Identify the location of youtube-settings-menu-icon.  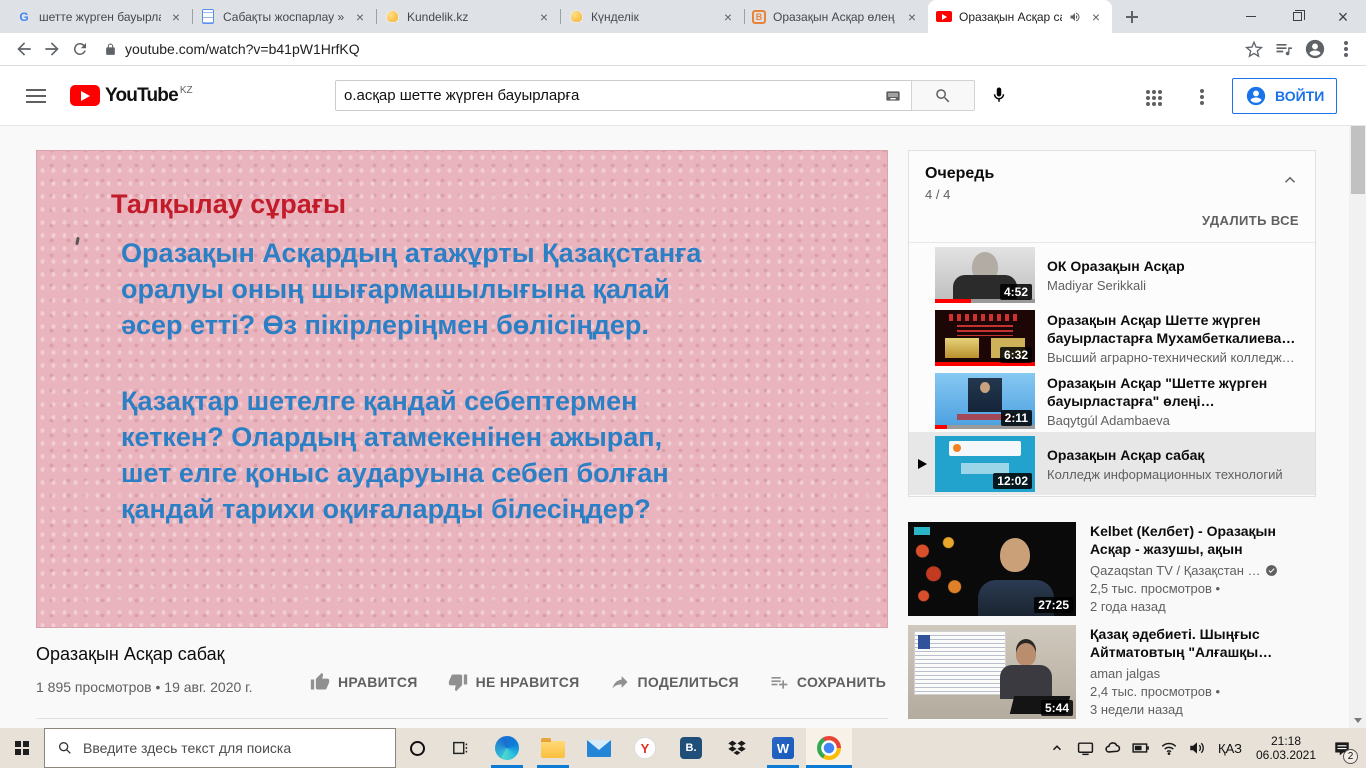
(1202, 91).